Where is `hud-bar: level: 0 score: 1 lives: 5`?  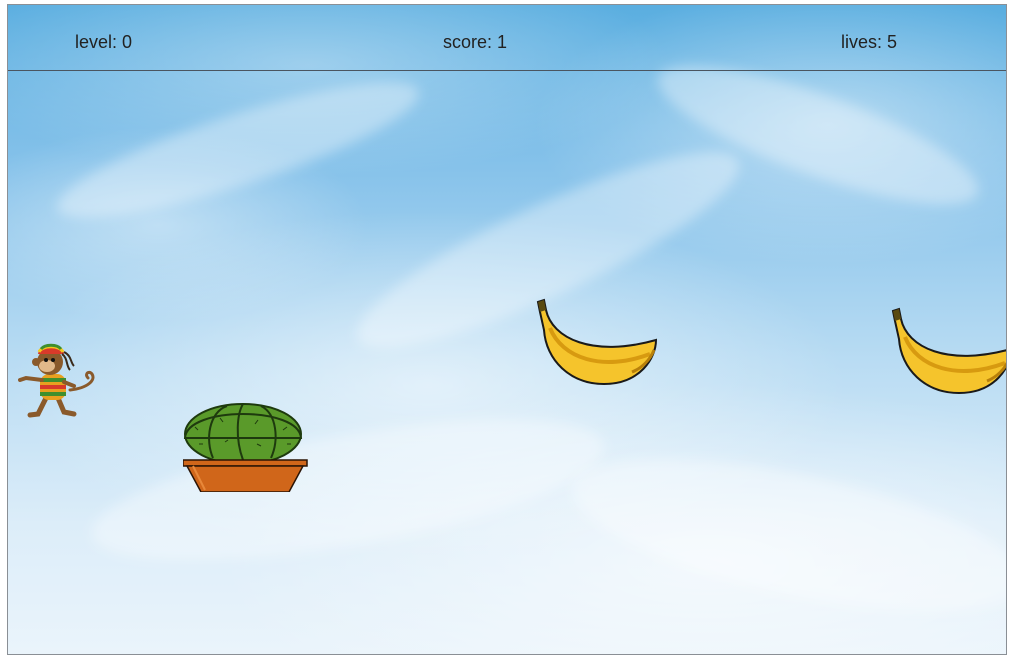
hud-bar: level: 0 score: 1 lives: 5 is located at coordinates (507, 38).